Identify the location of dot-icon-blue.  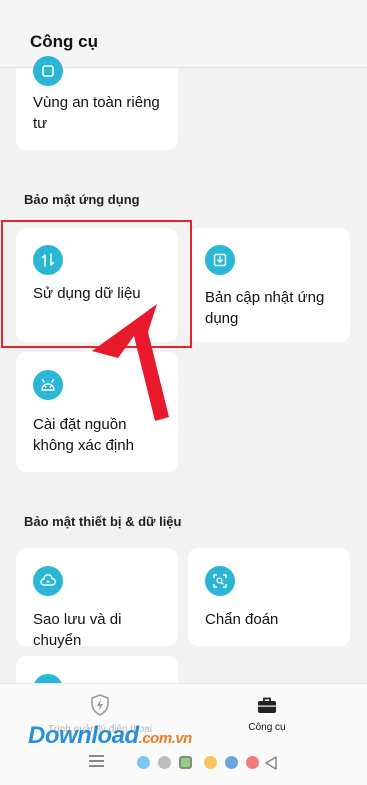
(143, 762).